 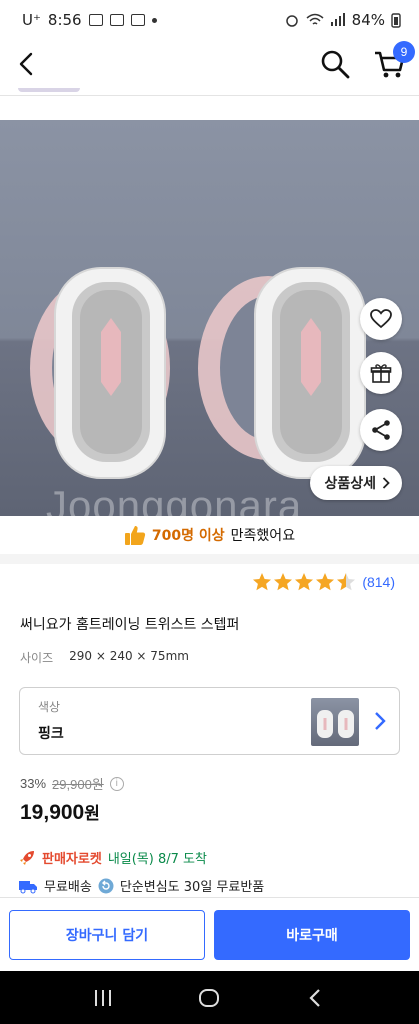 What do you see at coordinates (129, 656) in the screenshot?
I see `size-value: 290 × 240 × 75mm` at bounding box center [129, 656].